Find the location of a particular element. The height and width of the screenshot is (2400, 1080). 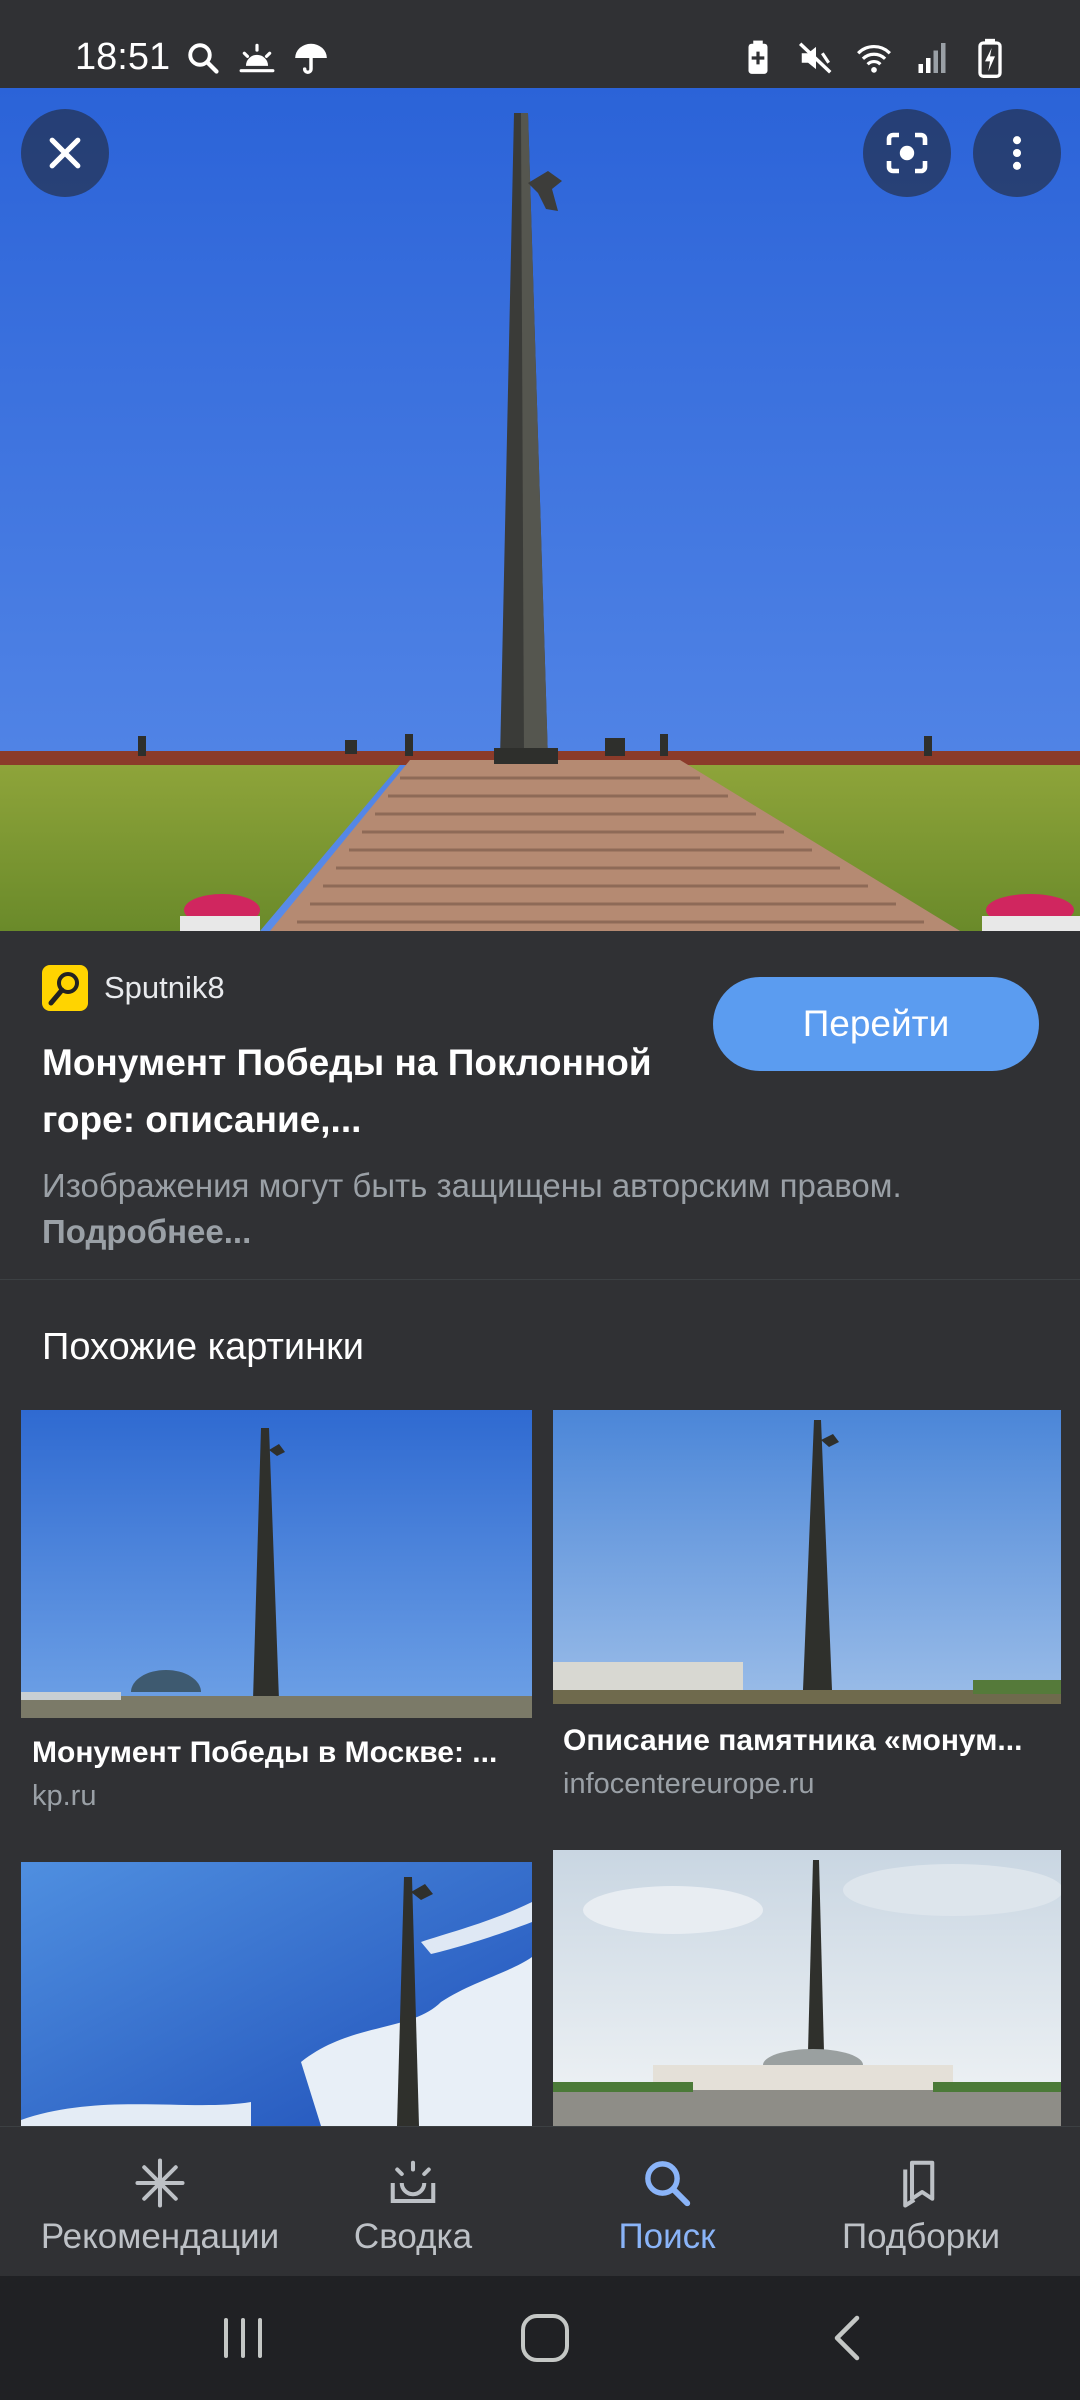

recent-apps-button is located at coordinates (243, 2338).